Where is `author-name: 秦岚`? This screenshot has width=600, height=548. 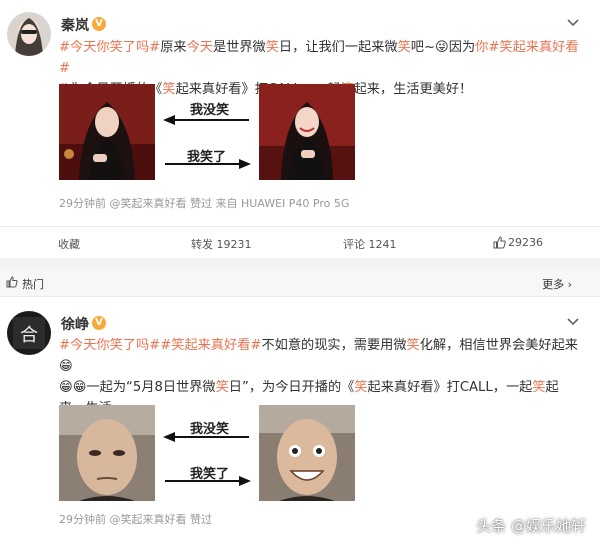
author-name: 秦岚 is located at coordinates (75, 25).